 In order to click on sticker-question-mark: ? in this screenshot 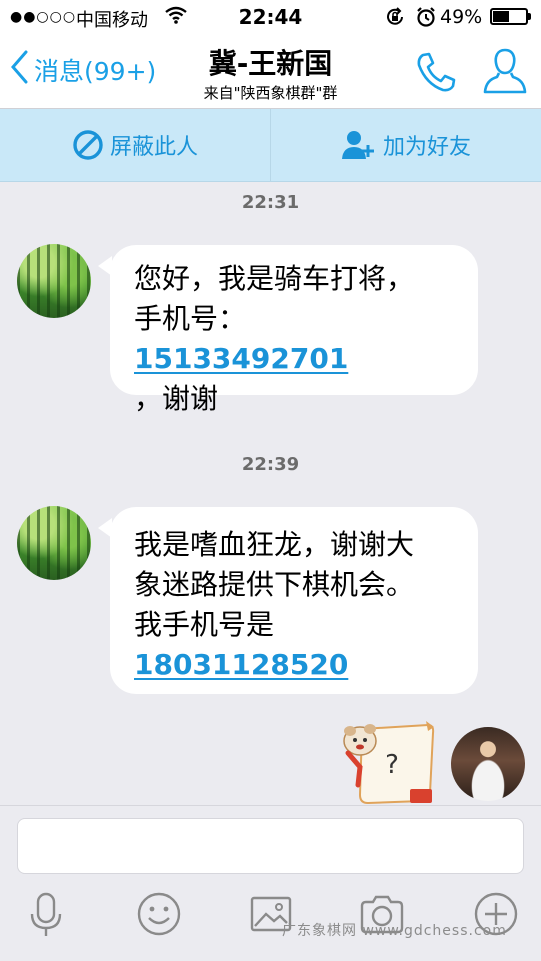, I will do `click(392, 765)`.